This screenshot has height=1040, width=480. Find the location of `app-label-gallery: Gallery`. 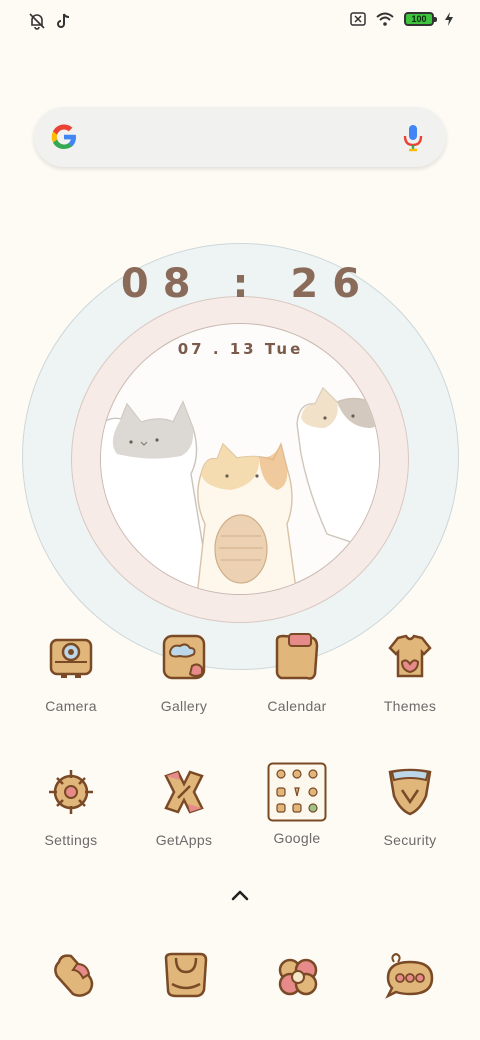

app-label-gallery: Gallery is located at coordinates (184, 706).